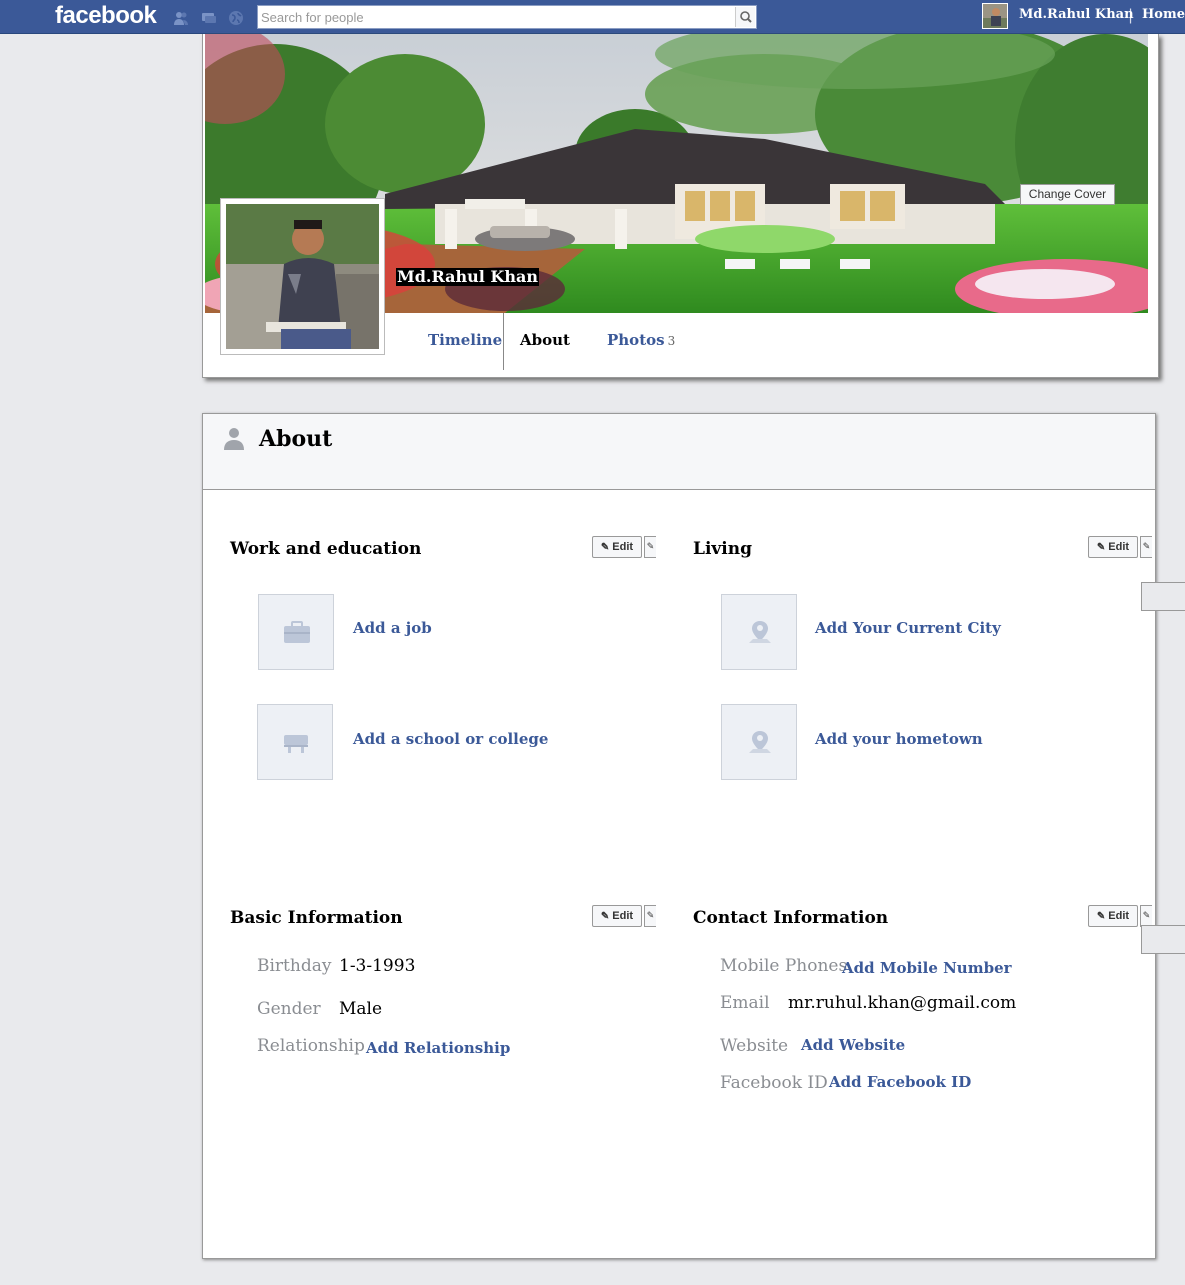 The height and width of the screenshot is (1285, 1185). I want to click on living-edit-button: ✎ Edit, so click(1113, 547).